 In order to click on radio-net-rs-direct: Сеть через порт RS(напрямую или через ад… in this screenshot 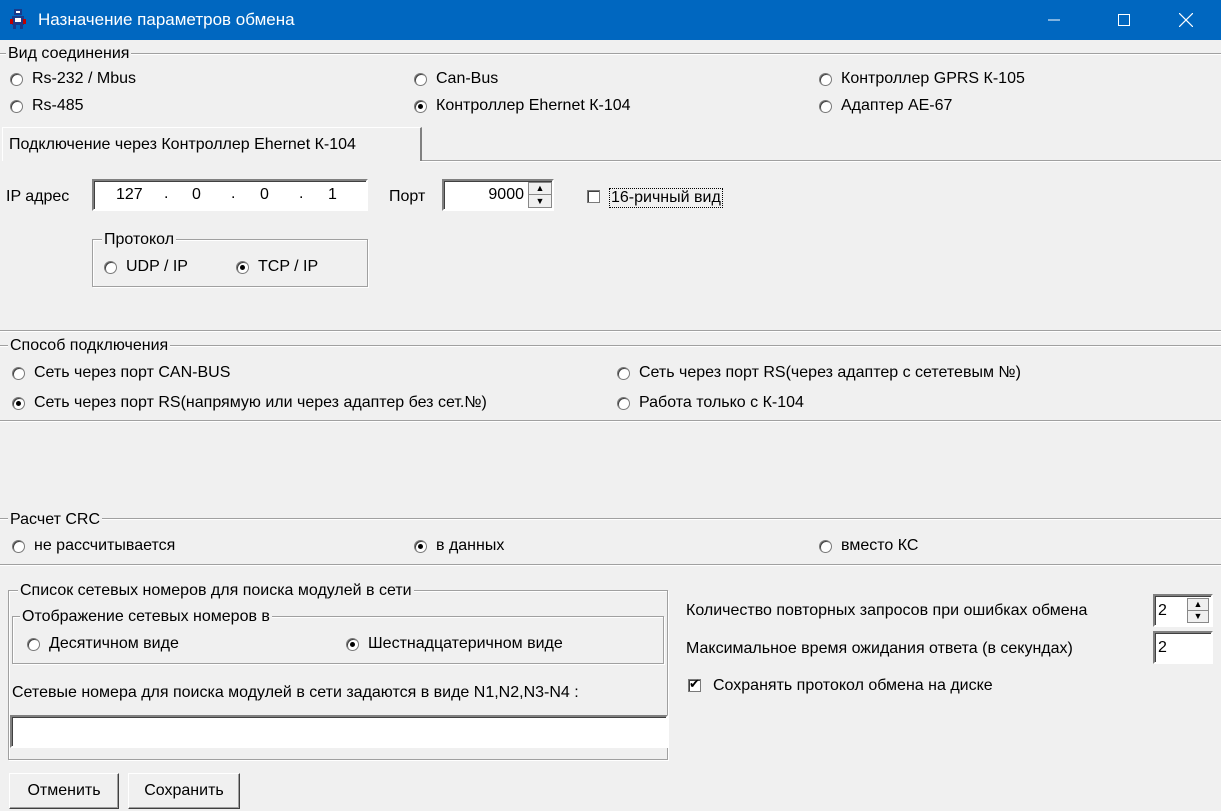, I will do `click(249, 403)`.